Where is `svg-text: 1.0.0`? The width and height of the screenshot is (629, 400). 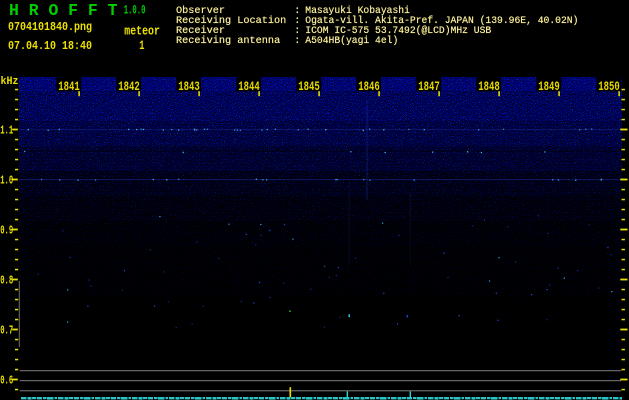
svg-text: 1.0.0 is located at coordinates (135, 10).